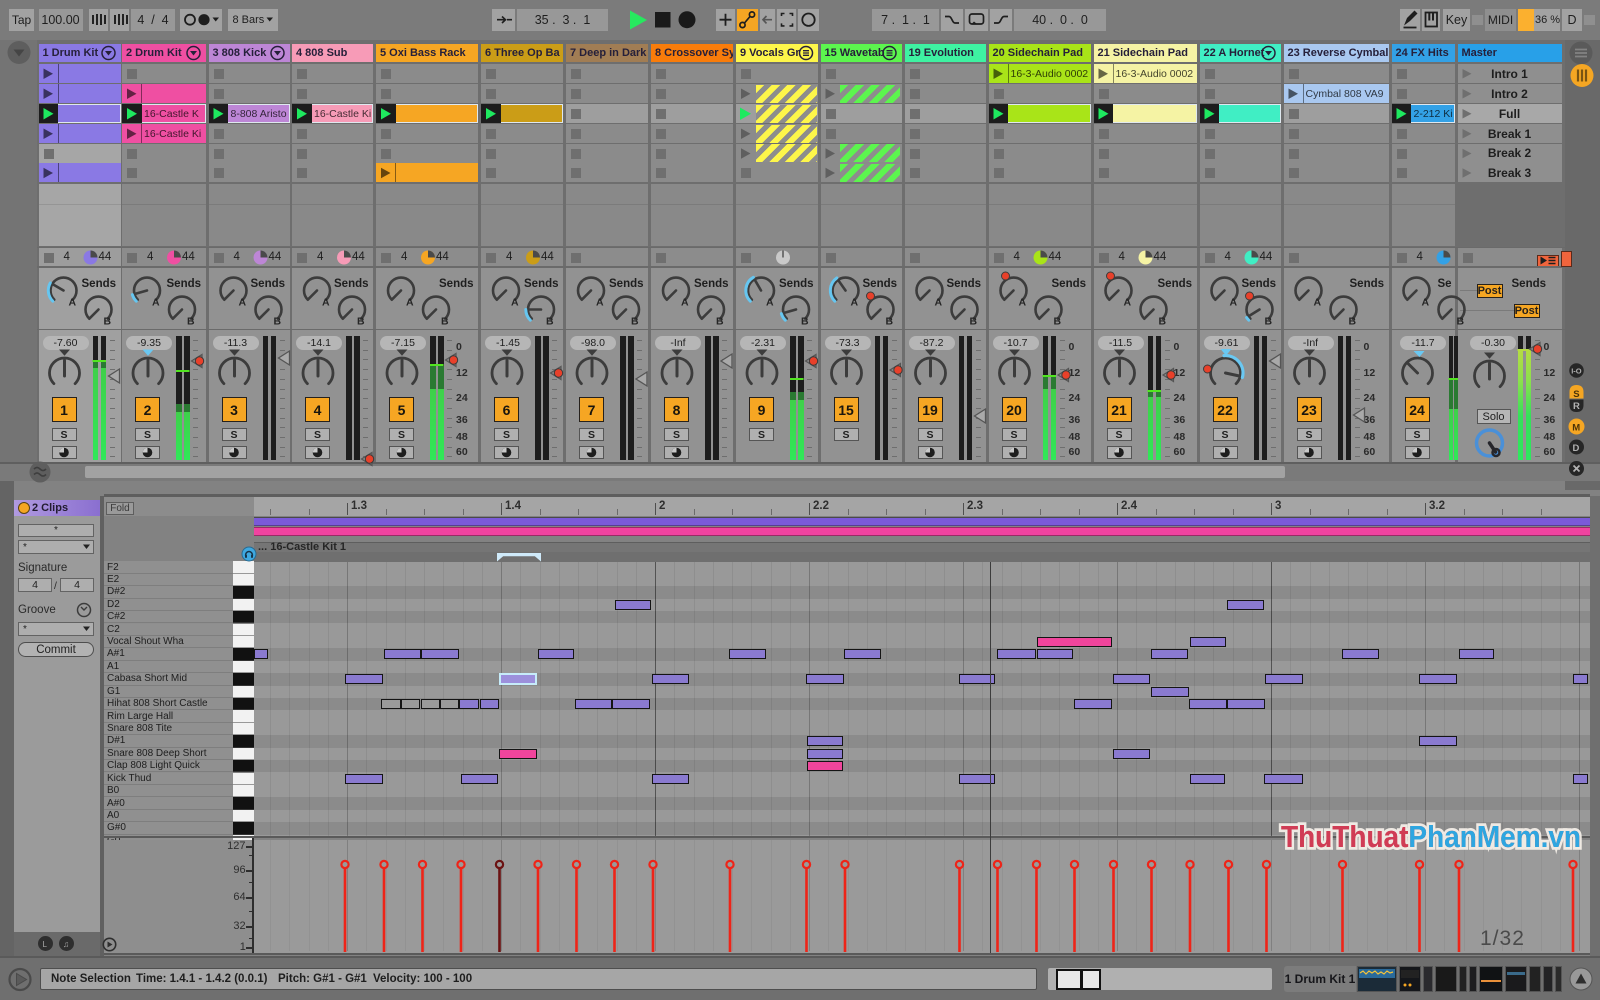 This screenshot has width=1600, height=1000. I want to click on svg-text: R, so click(1576, 406).